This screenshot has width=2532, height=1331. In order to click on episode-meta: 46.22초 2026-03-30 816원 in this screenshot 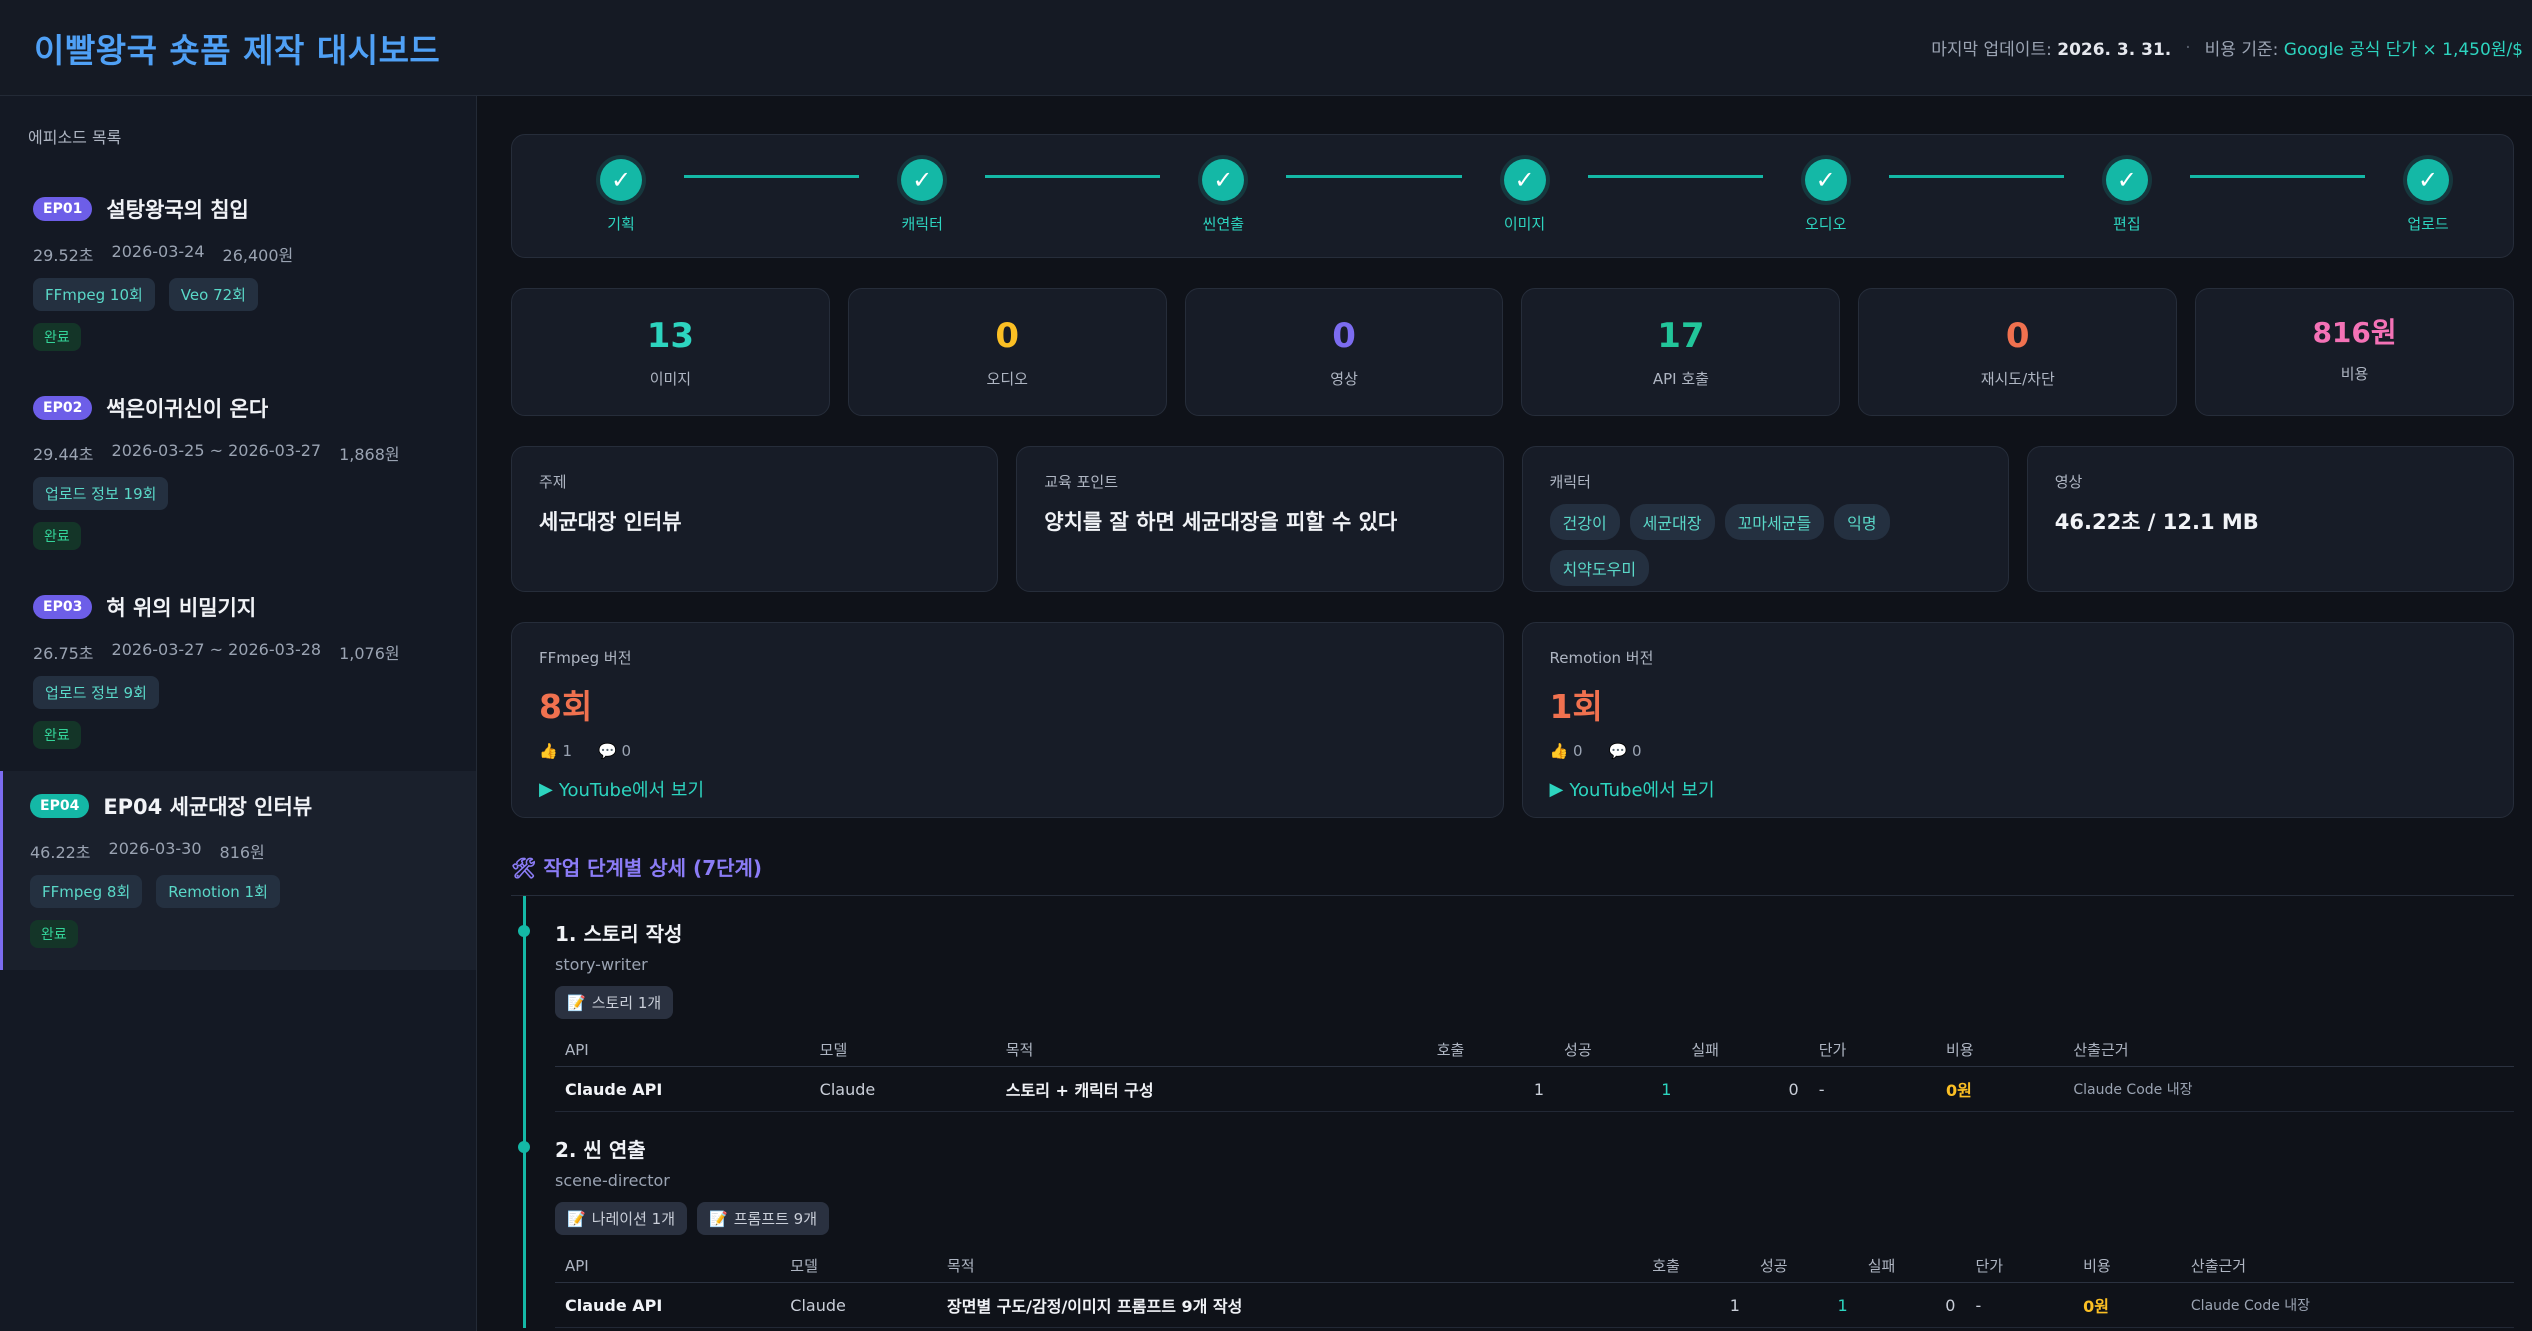, I will do `click(147, 850)`.